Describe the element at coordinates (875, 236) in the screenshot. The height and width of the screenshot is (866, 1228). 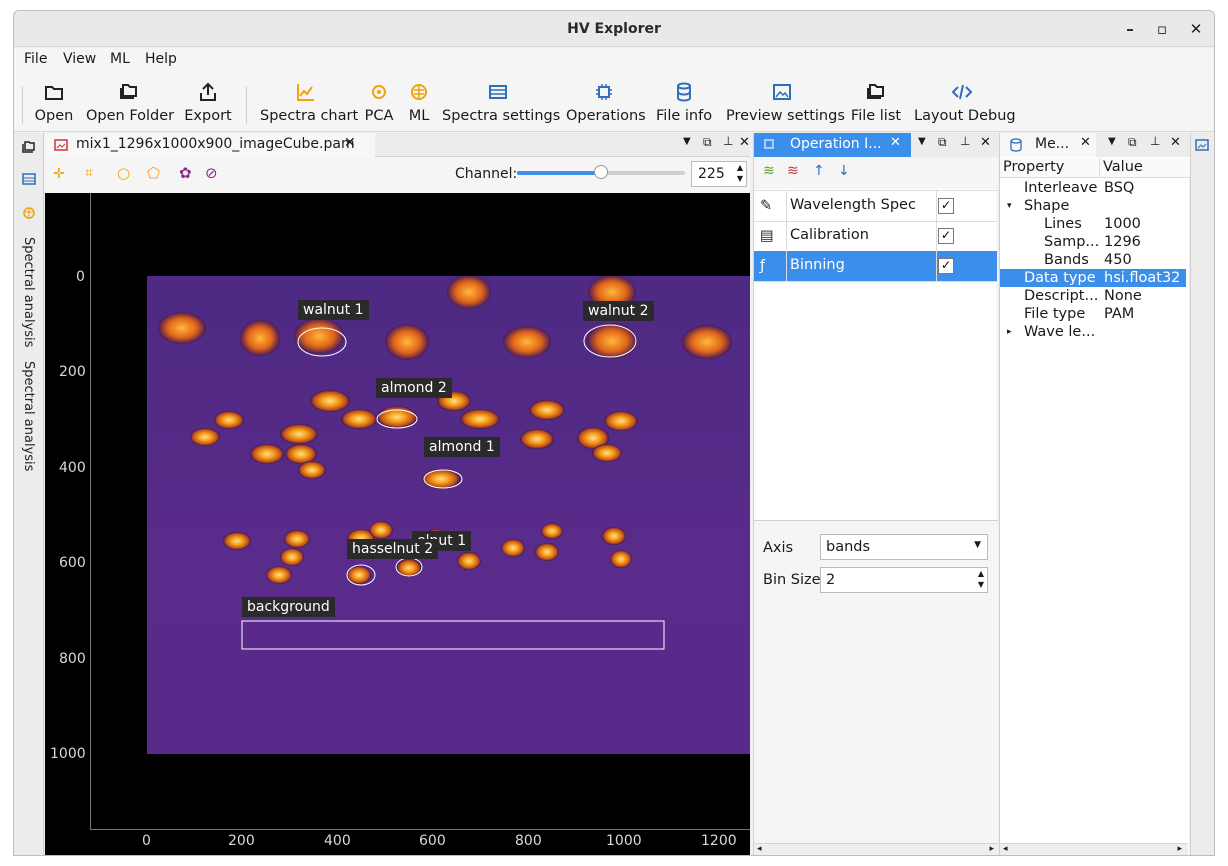
I see `operation-row-calibration: ▤ Calibration ✓` at that location.